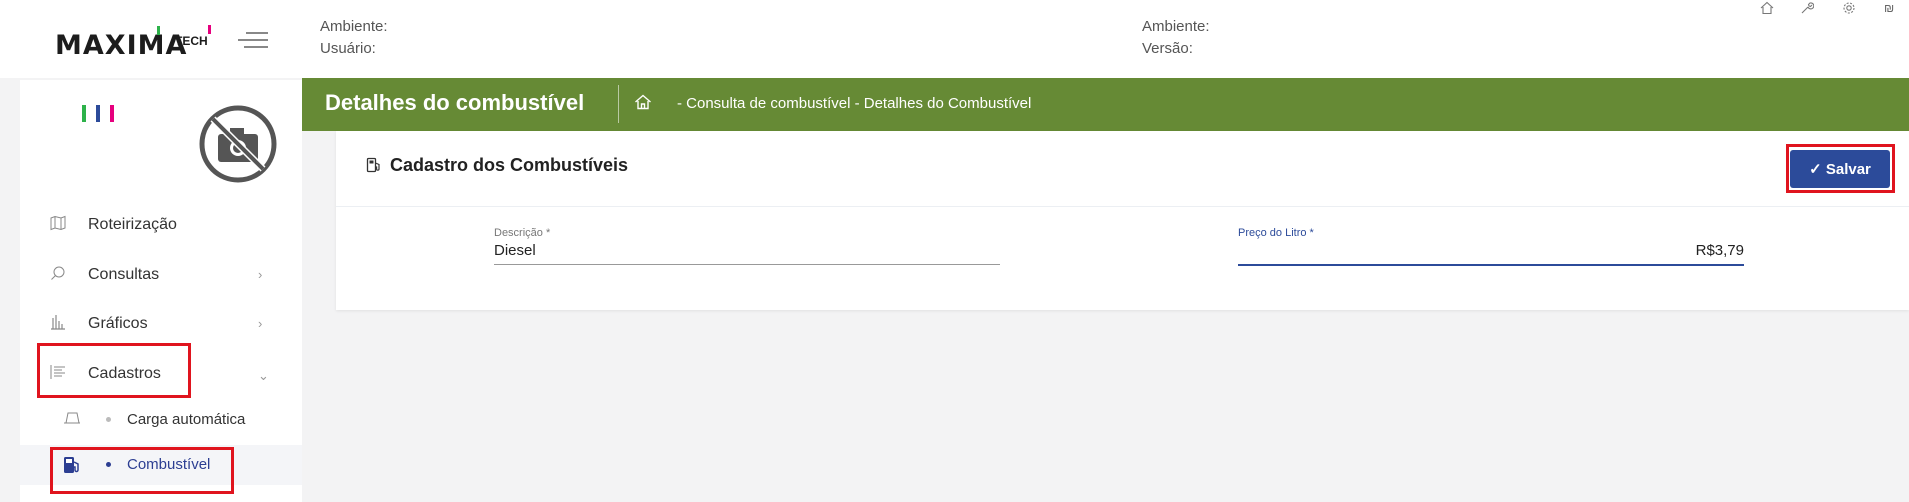 Image resolution: width=1909 pixels, height=502 pixels. Describe the element at coordinates (142, 470) in the screenshot. I see `highlight-combustivel` at that location.